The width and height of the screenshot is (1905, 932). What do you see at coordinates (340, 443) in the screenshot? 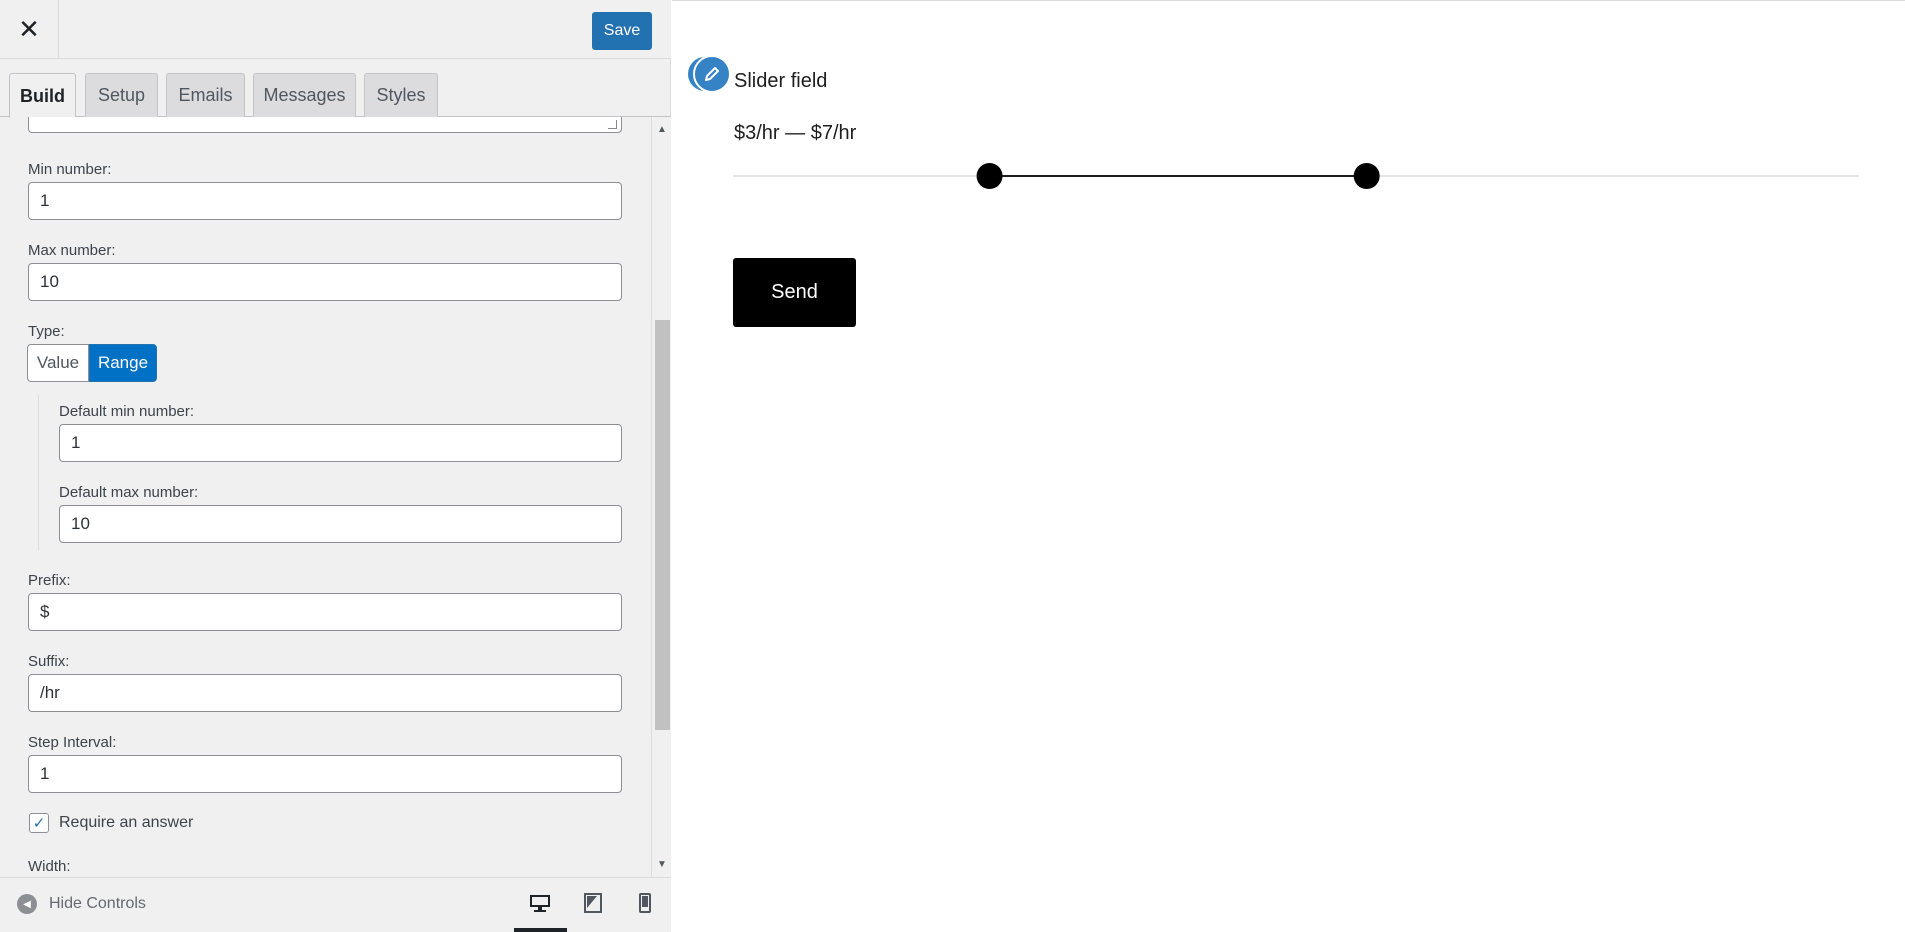
I see `default-min-input: 1` at bounding box center [340, 443].